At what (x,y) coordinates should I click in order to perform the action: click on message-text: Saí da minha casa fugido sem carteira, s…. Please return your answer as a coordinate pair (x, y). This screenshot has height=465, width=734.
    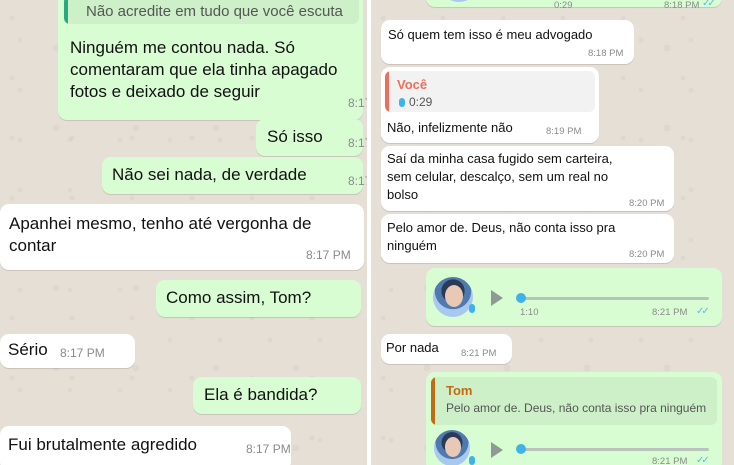
    Looking at the image, I should click on (532, 177).